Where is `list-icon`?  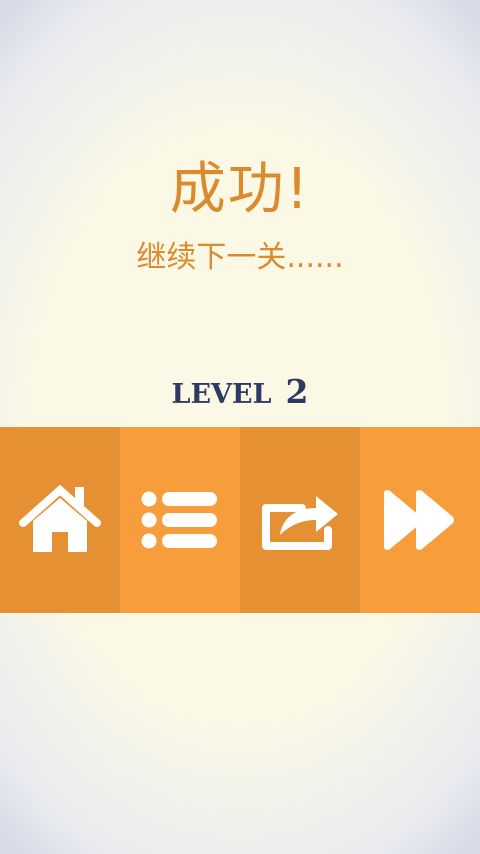 list-icon is located at coordinates (179, 520).